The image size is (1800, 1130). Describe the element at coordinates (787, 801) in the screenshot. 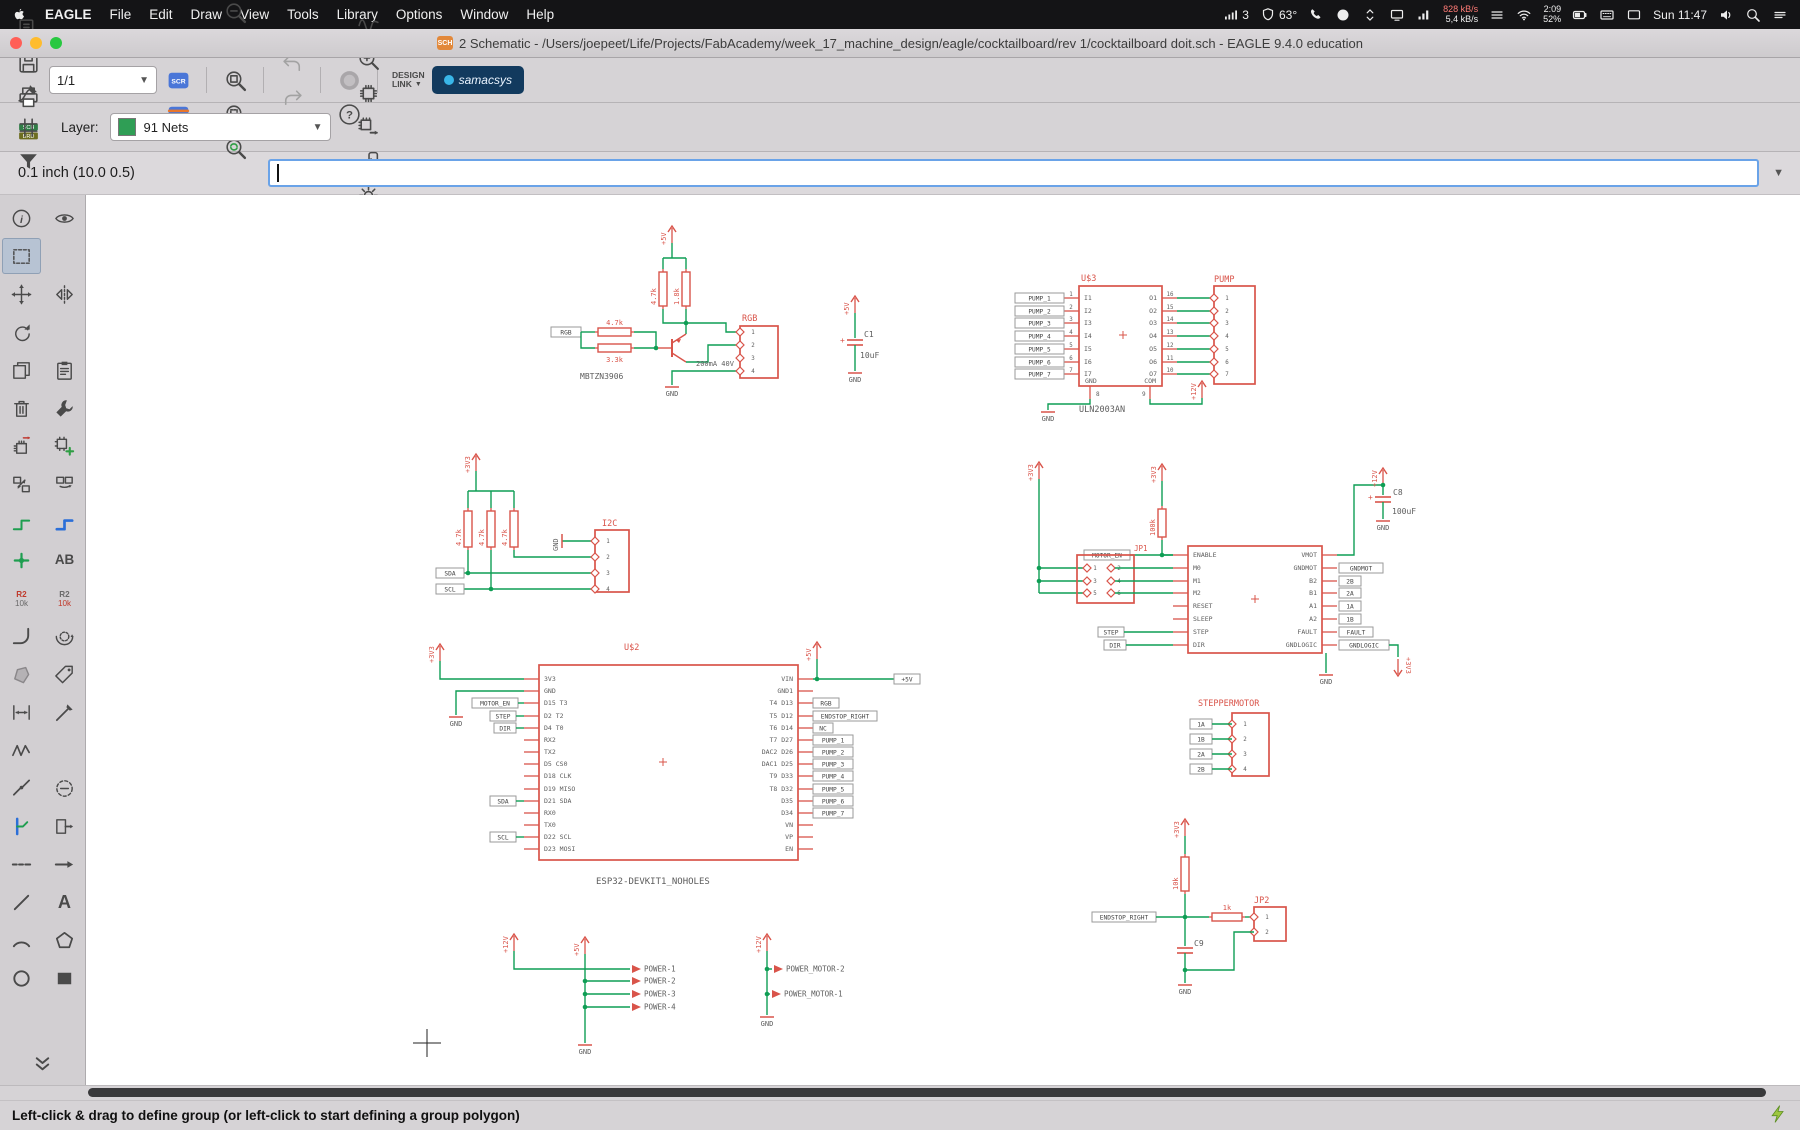

I see `svg-text: D35` at that location.